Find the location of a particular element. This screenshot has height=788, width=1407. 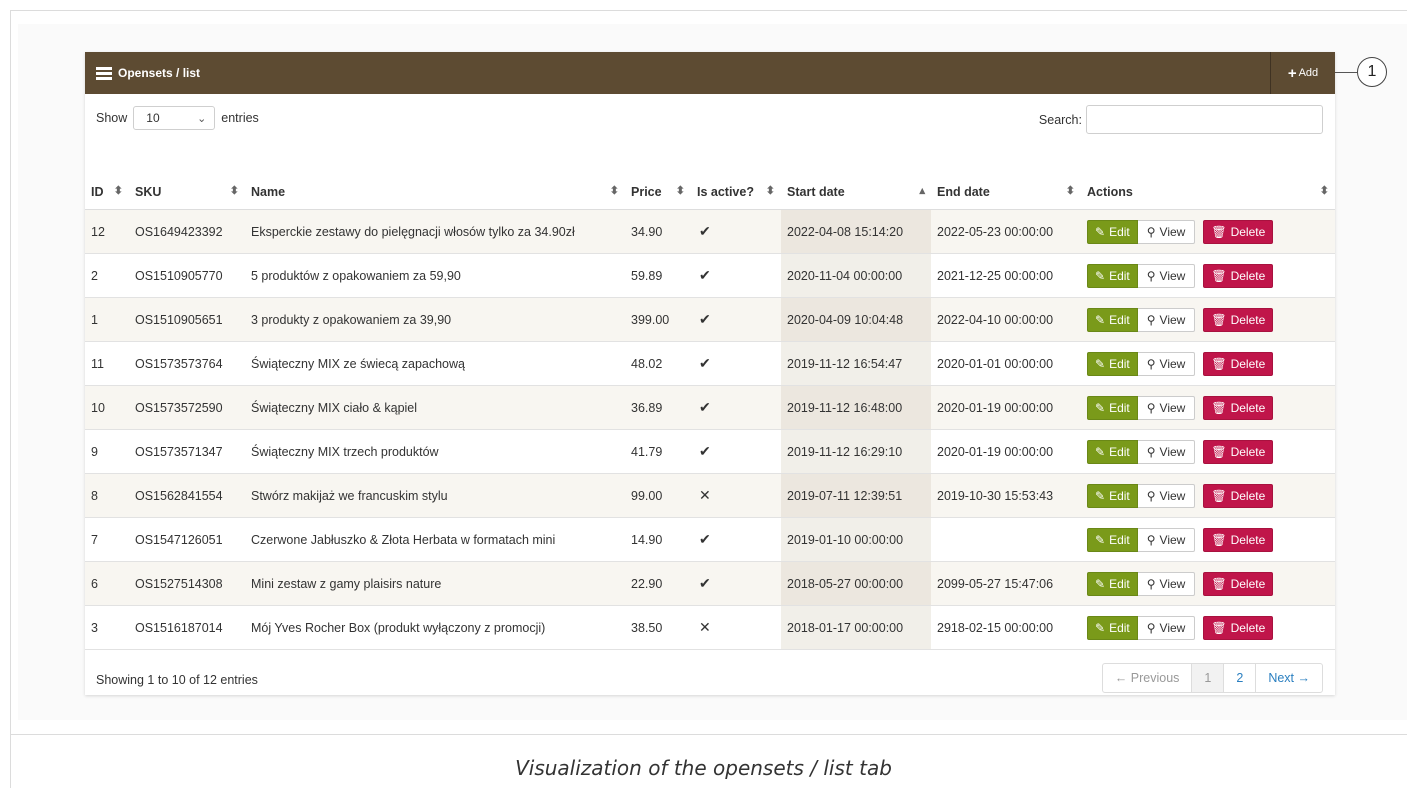

start-date-cell: 2019-11-12 16:48:00 is located at coordinates (856, 407).